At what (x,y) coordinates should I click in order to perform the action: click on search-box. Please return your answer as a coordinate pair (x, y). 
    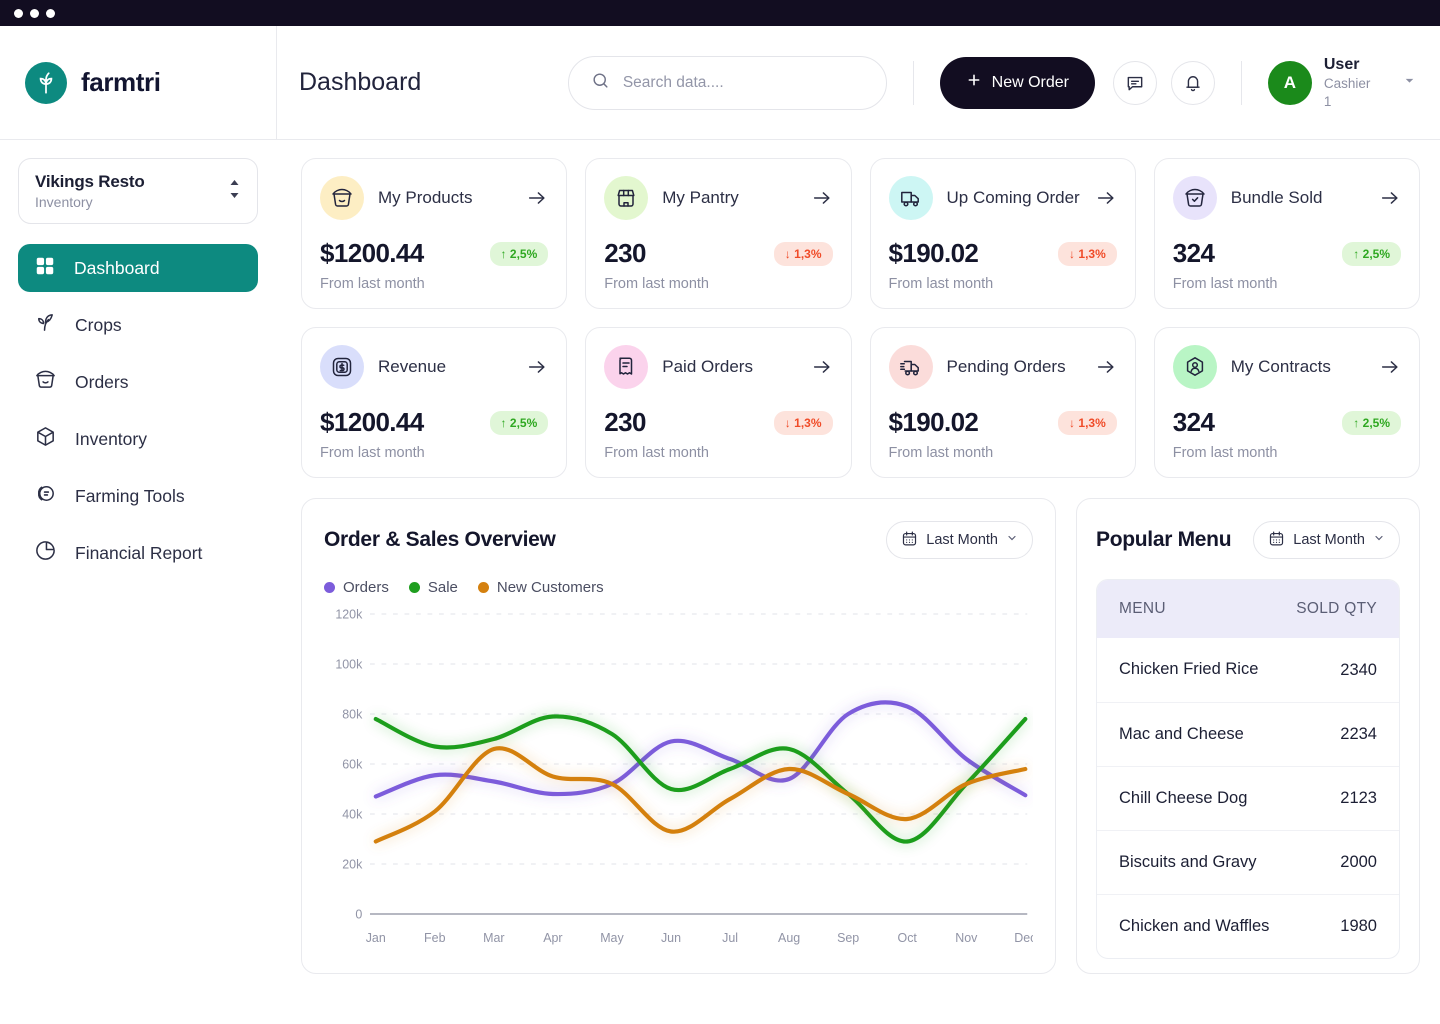
    Looking at the image, I should click on (727, 82).